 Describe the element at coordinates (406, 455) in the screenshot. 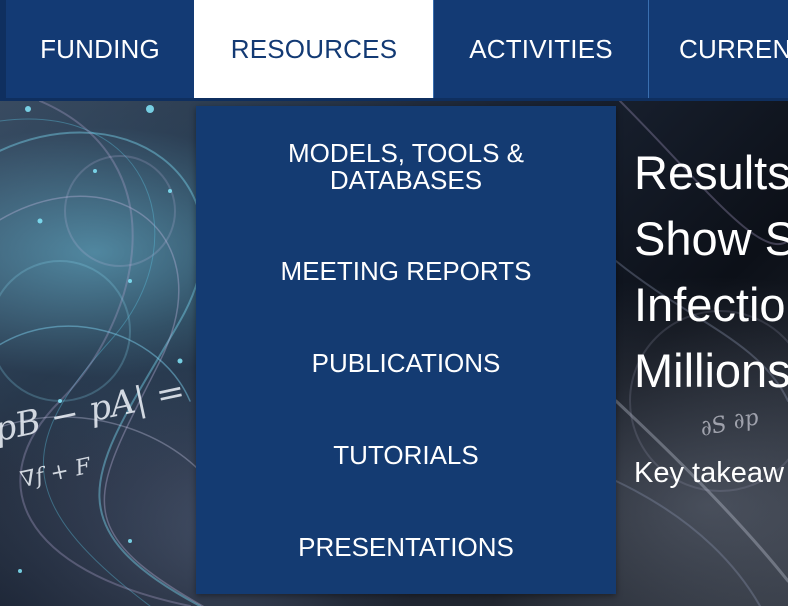

I see `menu-item-tutorials: TUTORIALS` at that location.